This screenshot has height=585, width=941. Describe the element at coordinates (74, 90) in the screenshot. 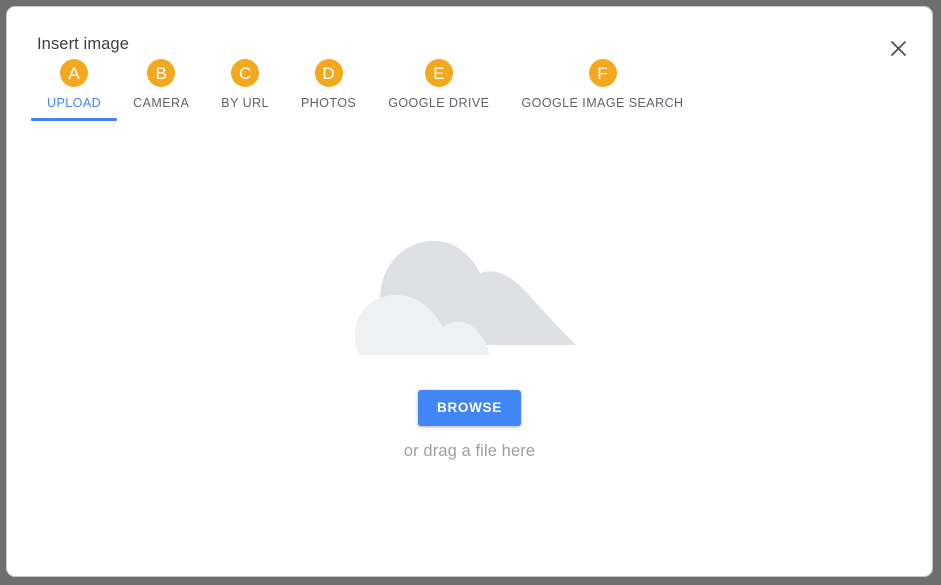

I see `tab-upload: A UPLOAD` at that location.